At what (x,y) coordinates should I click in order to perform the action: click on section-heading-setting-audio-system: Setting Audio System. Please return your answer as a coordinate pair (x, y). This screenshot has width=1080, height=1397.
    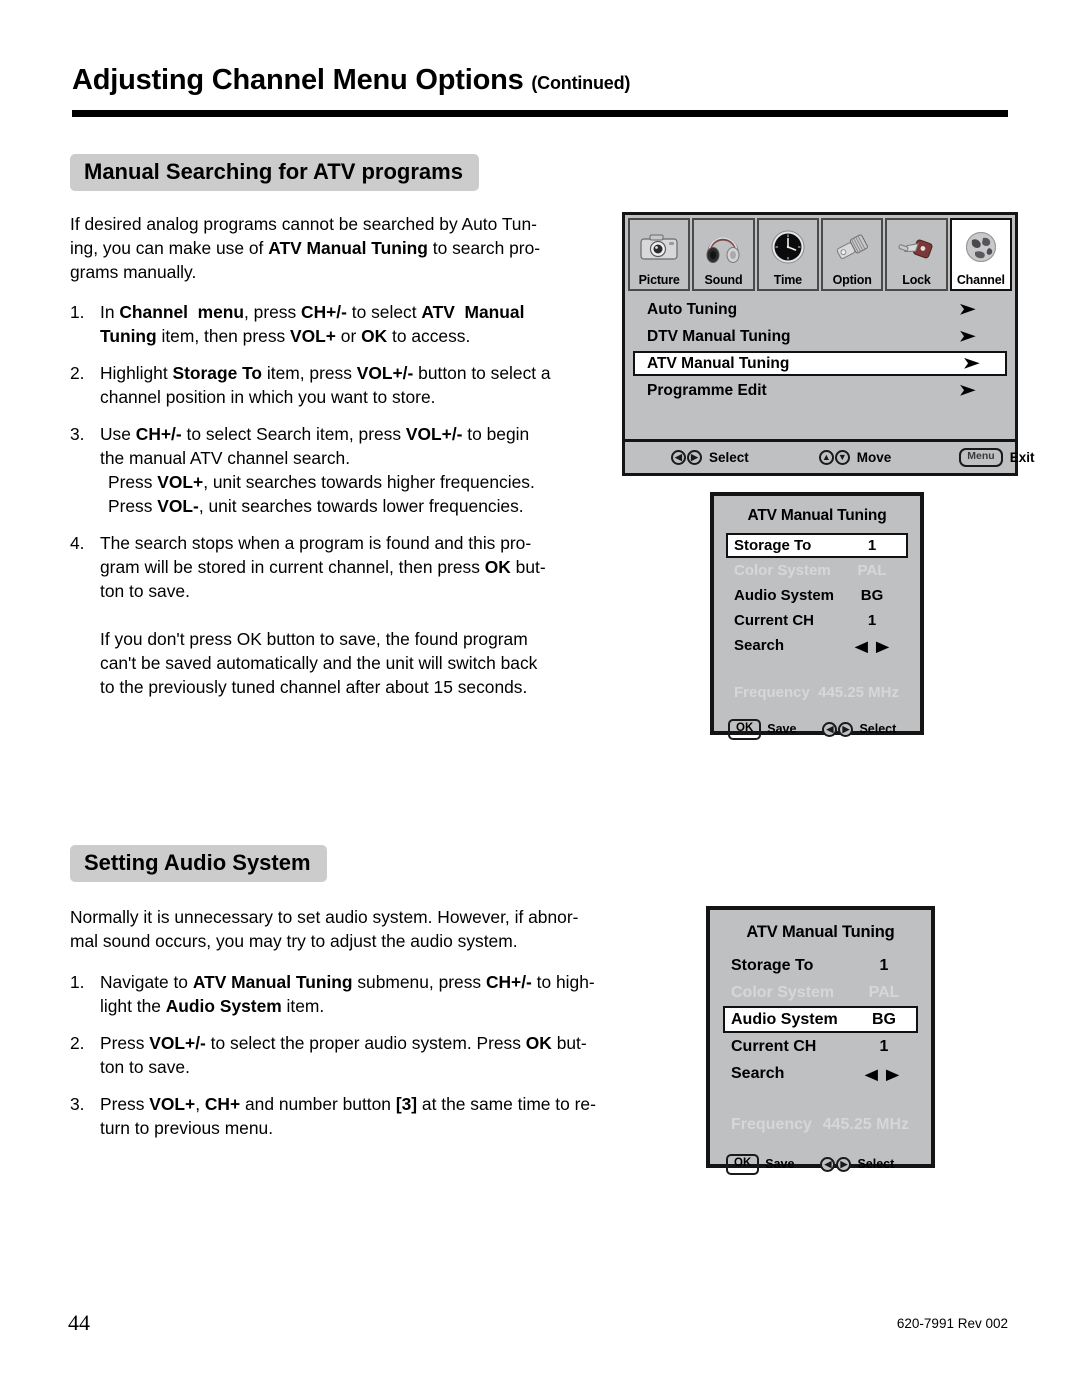
    Looking at the image, I should click on (198, 863).